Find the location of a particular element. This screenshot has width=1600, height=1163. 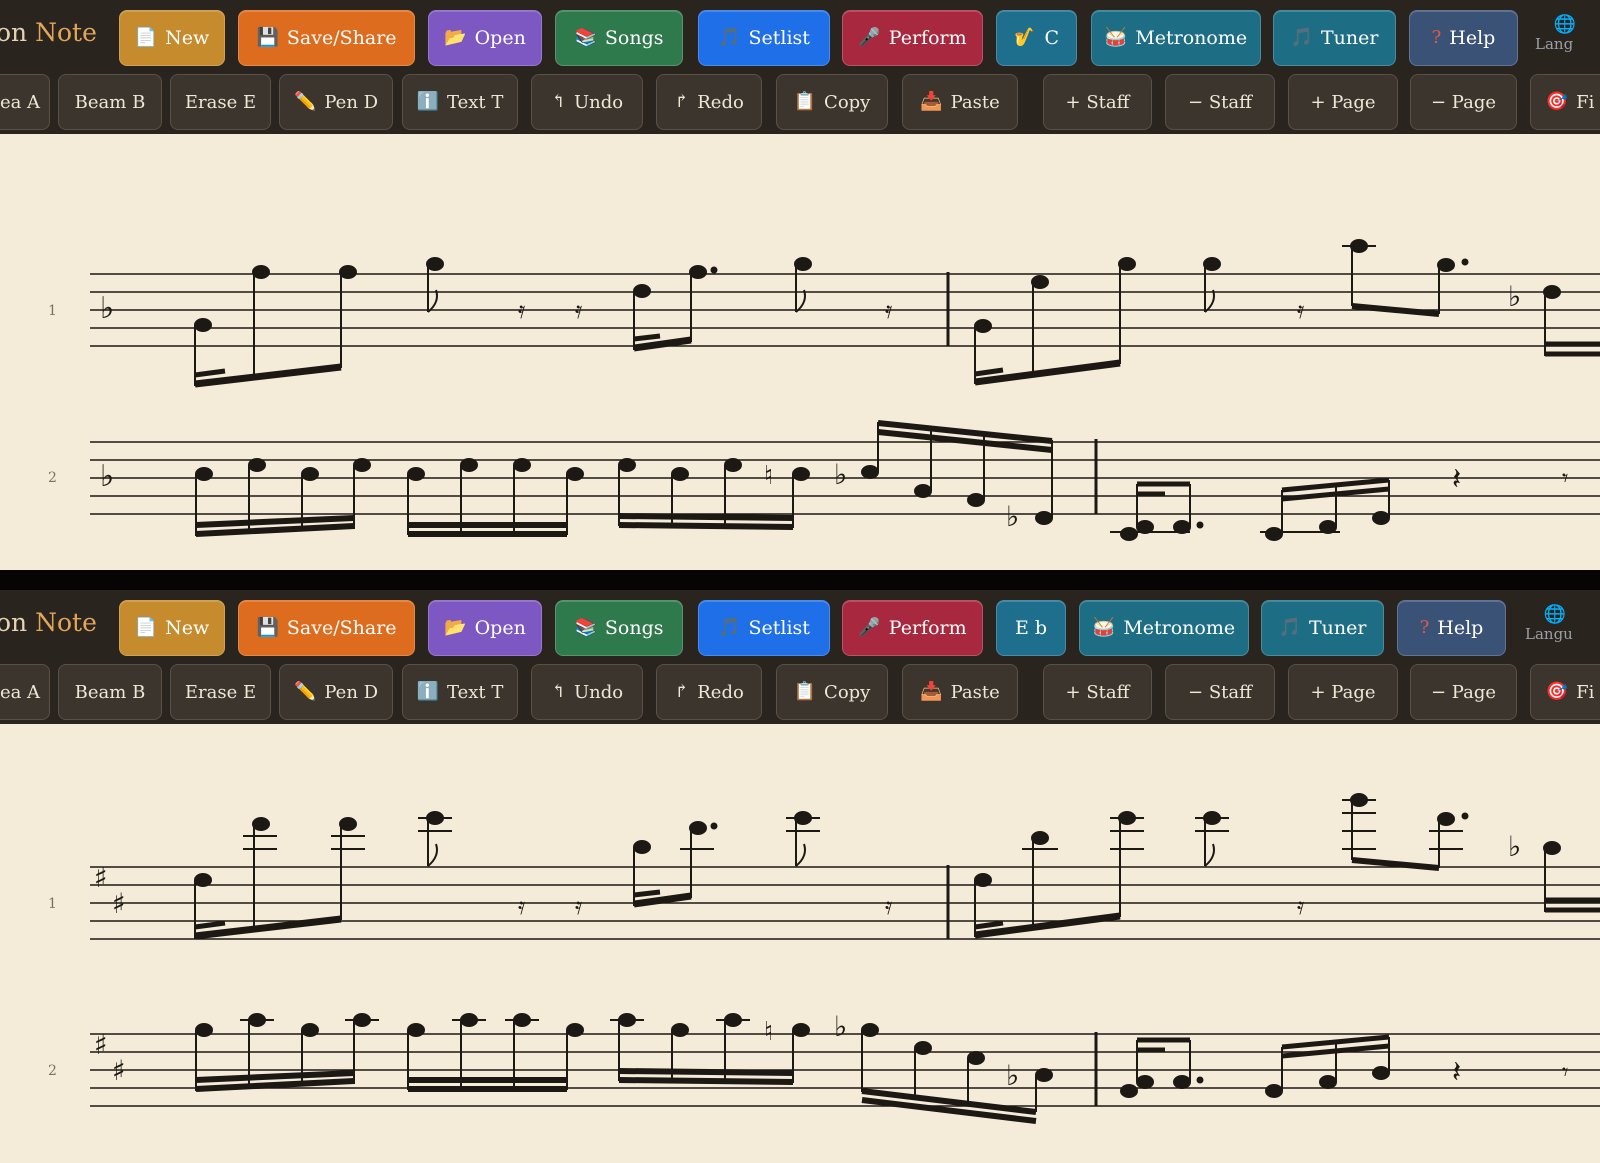

new-label: New is located at coordinates (187, 628).